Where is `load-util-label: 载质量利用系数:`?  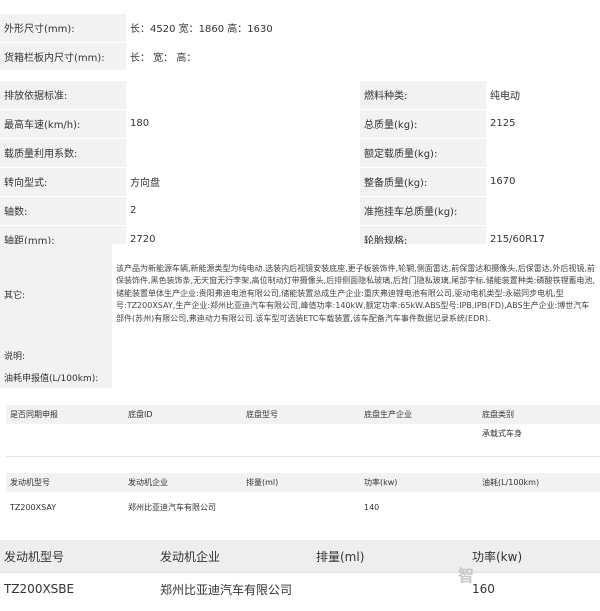
load-util-label: 载质量利用系数: is located at coordinates (63, 153).